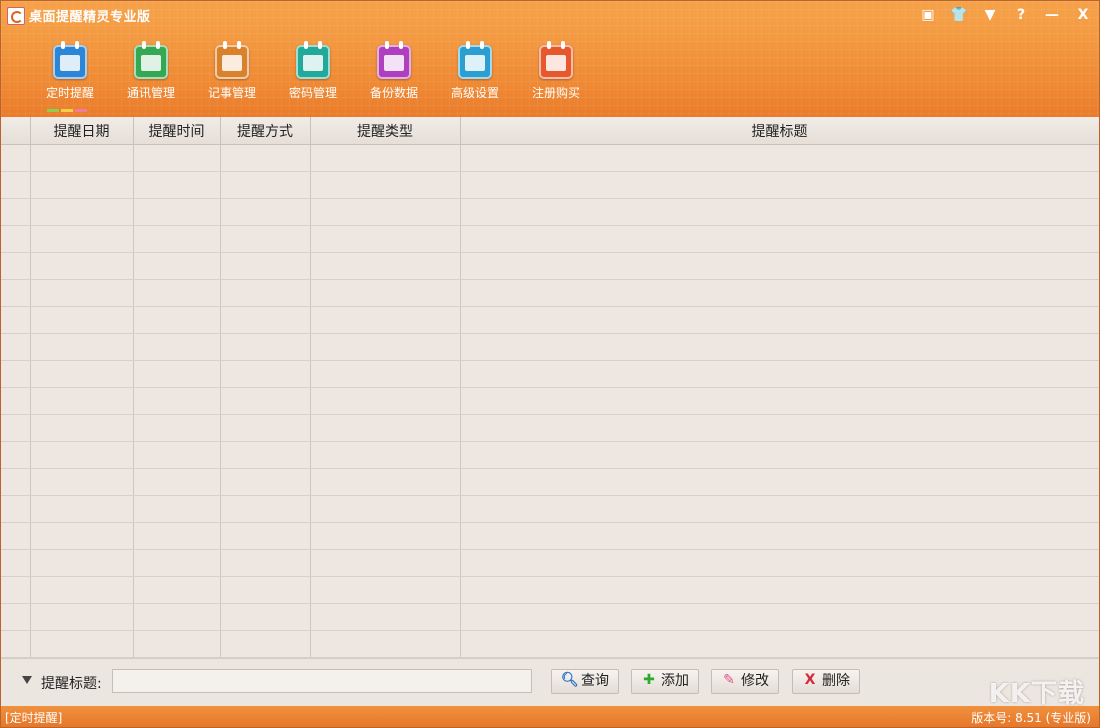 This screenshot has width=1100, height=728. I want to click on active-tab-indicator, so click(67, 110).